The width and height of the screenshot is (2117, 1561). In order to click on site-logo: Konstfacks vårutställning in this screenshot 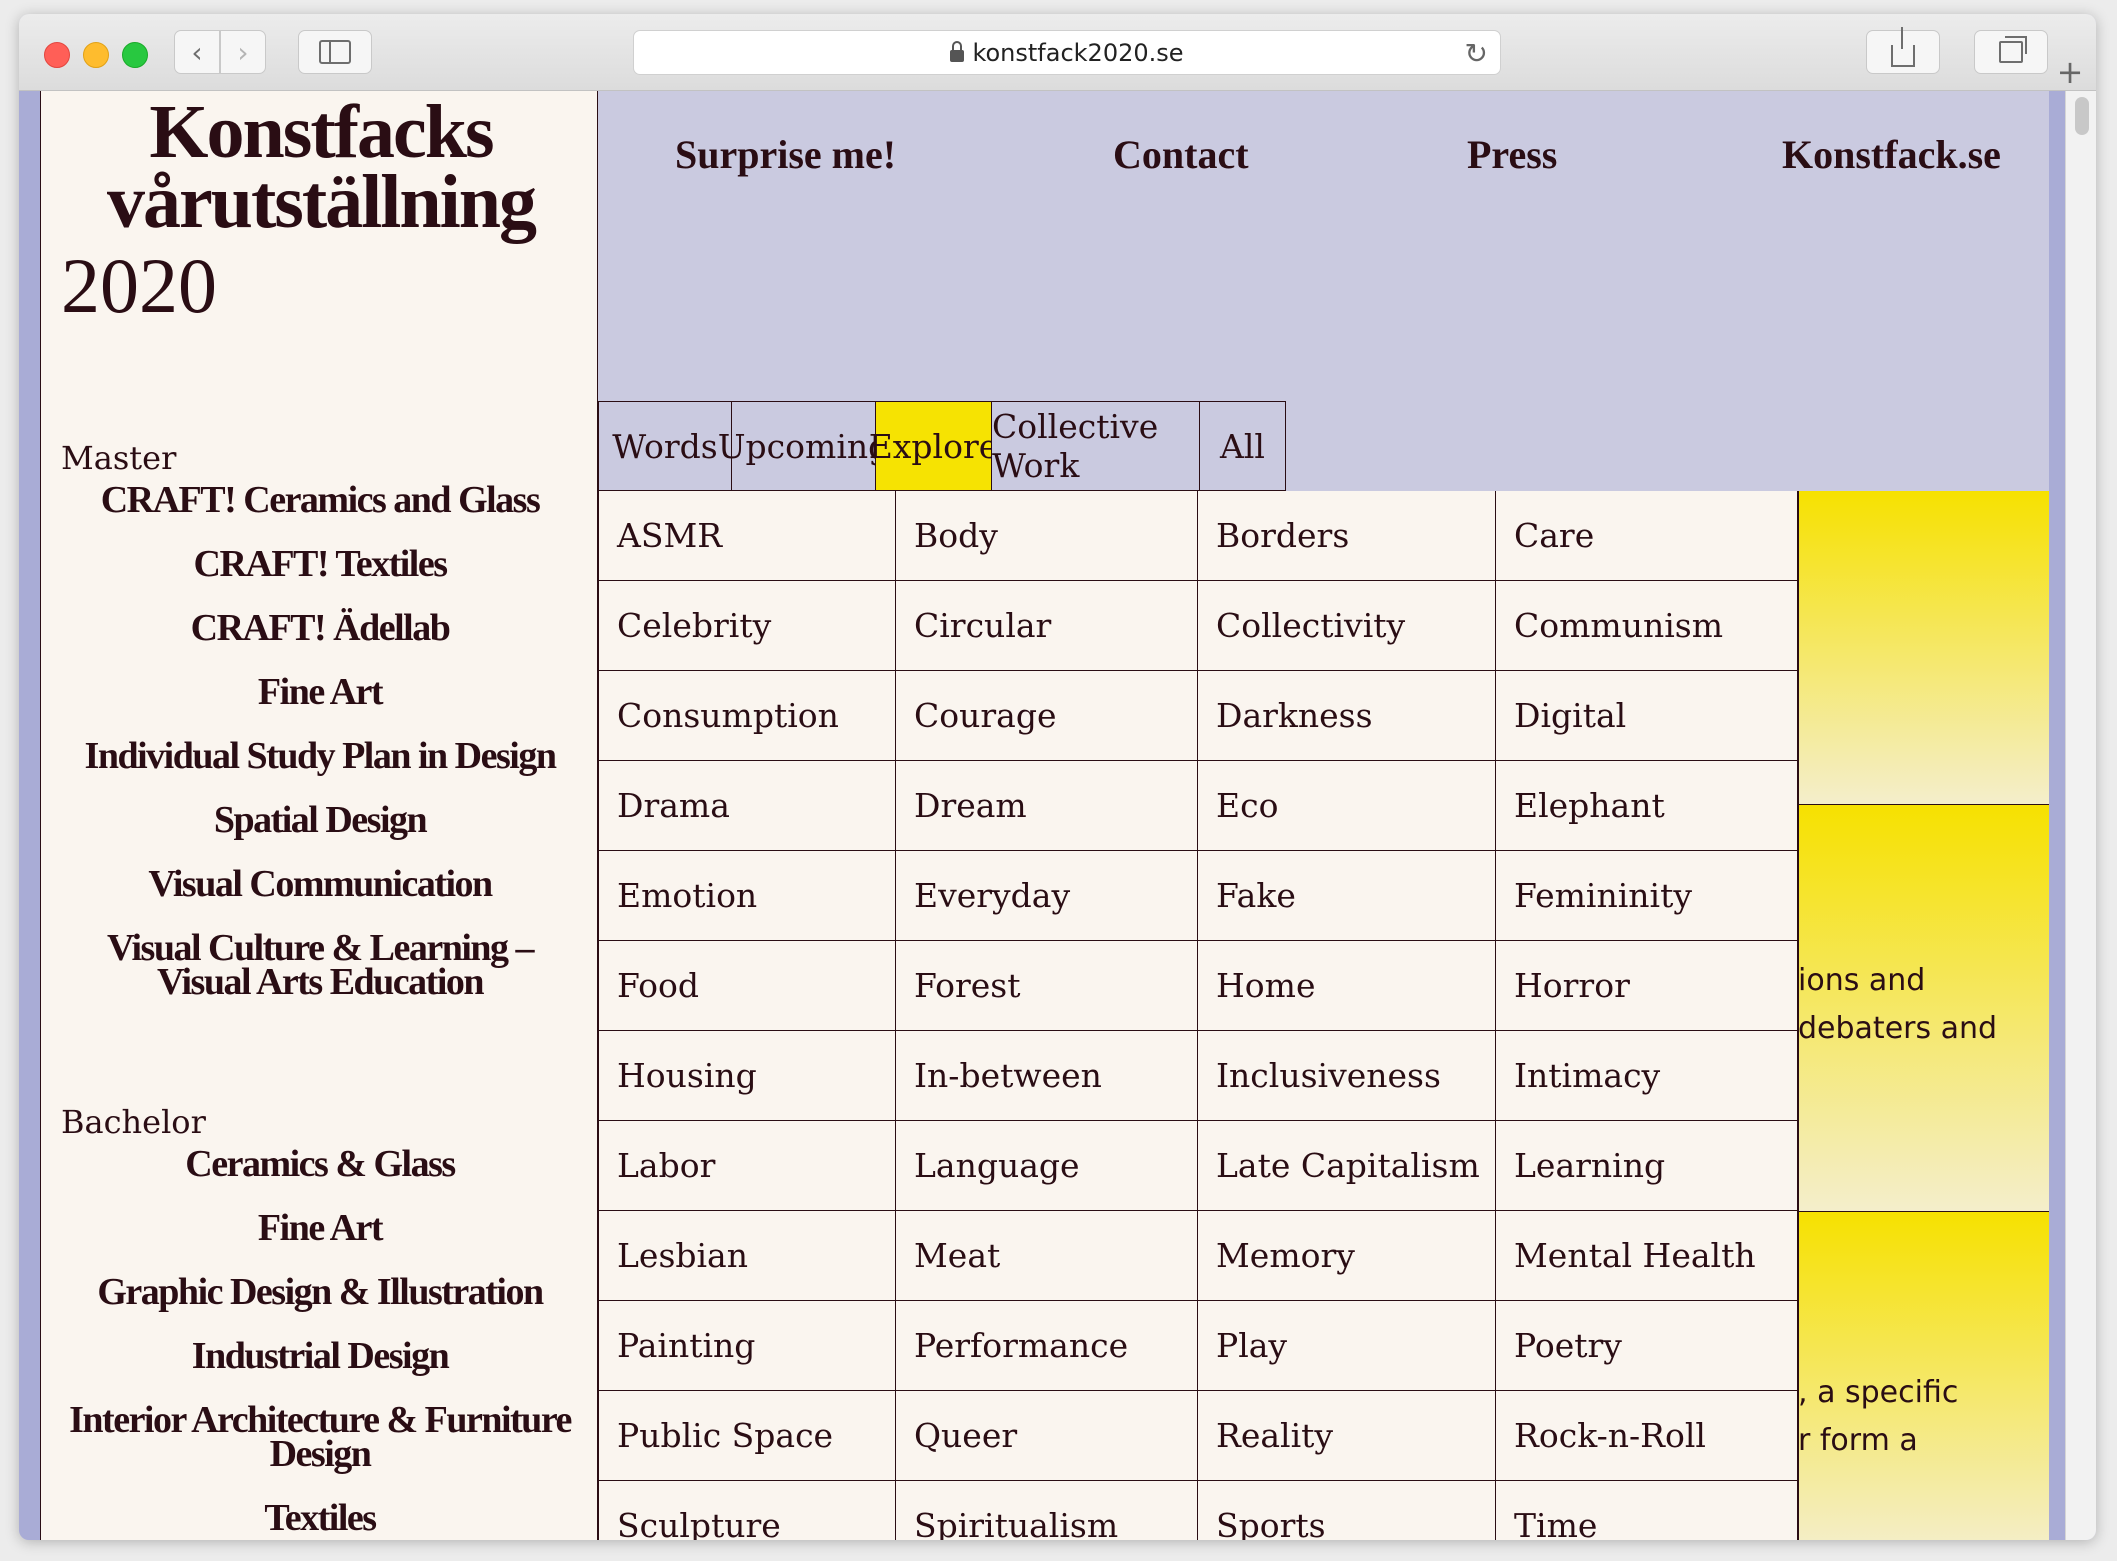, I will do `click(321, 165)`.